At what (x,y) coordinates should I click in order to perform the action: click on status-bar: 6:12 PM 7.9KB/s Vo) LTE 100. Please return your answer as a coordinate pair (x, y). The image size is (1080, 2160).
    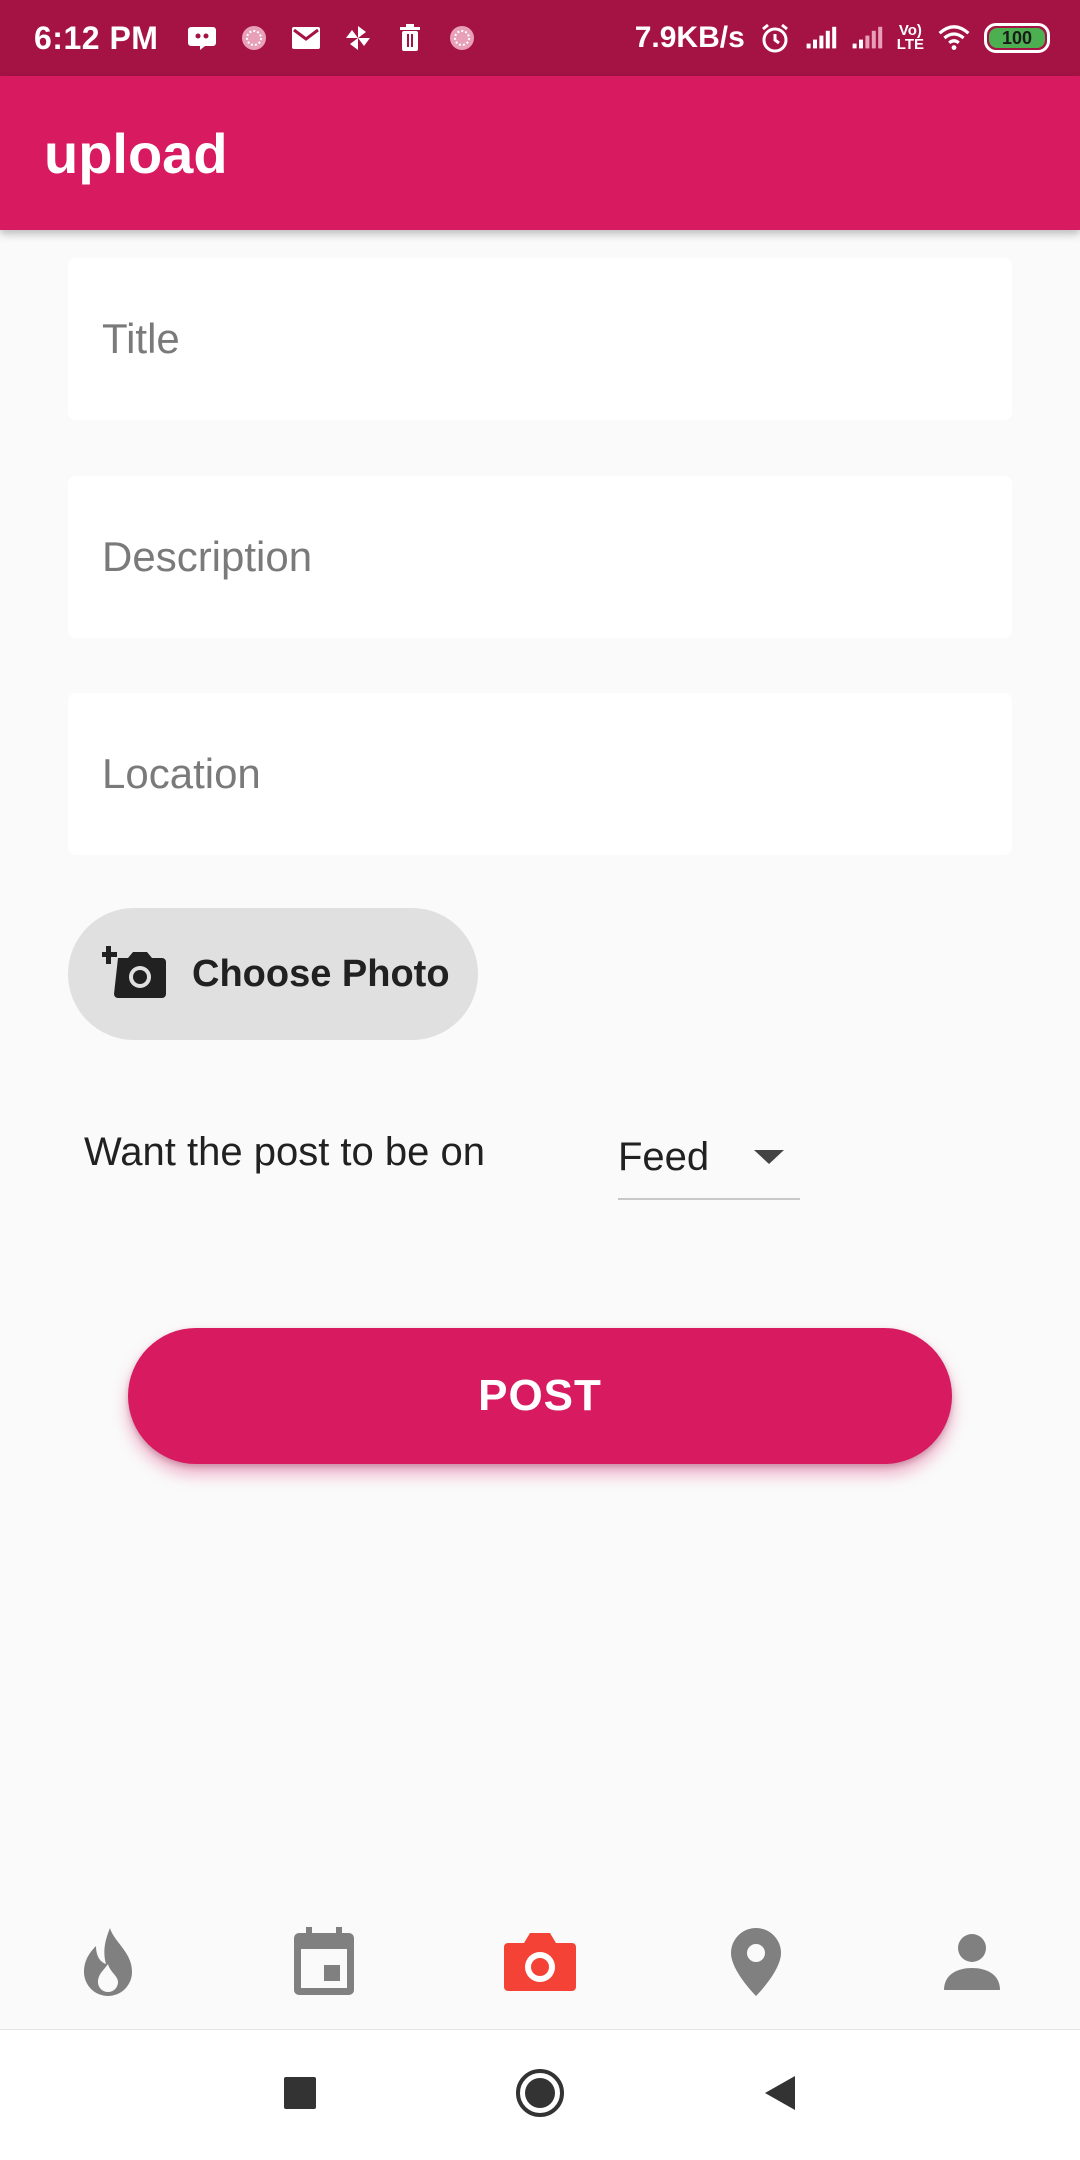
    Looking at the image, I should click on (540, 38).